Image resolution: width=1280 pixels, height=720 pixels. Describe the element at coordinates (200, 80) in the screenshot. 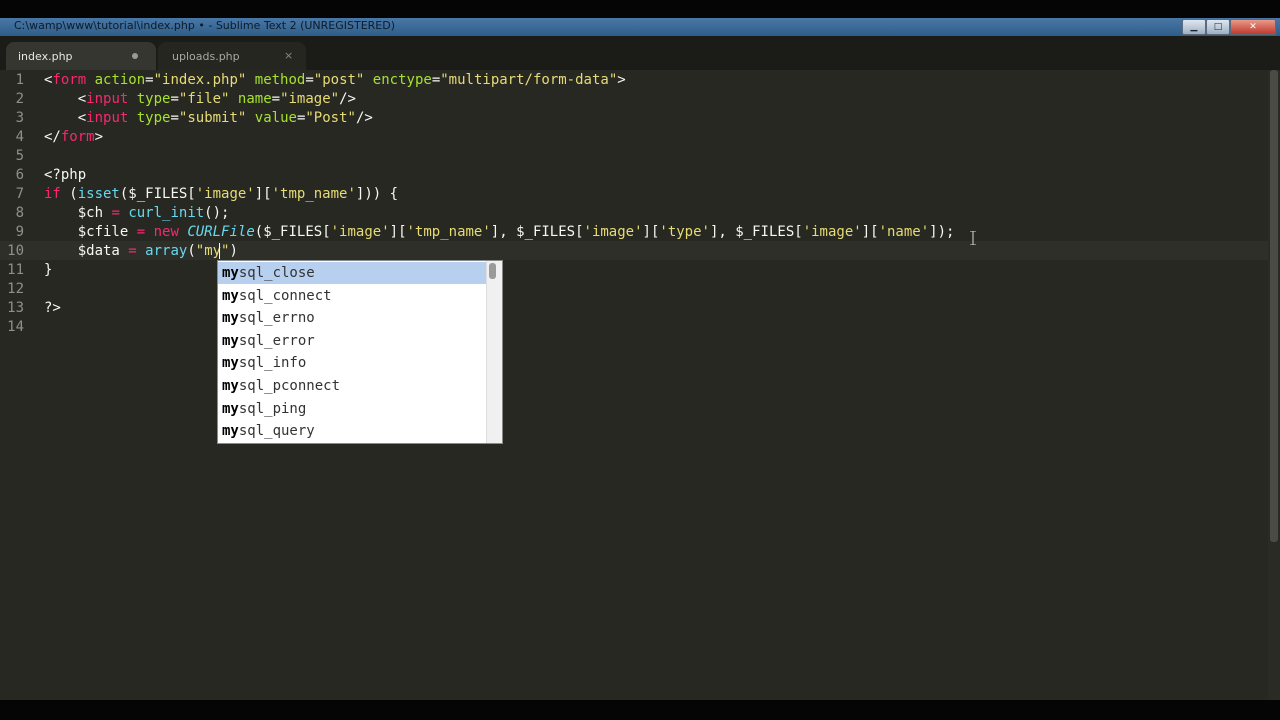

I see `code-token: "index.php"` at that location.